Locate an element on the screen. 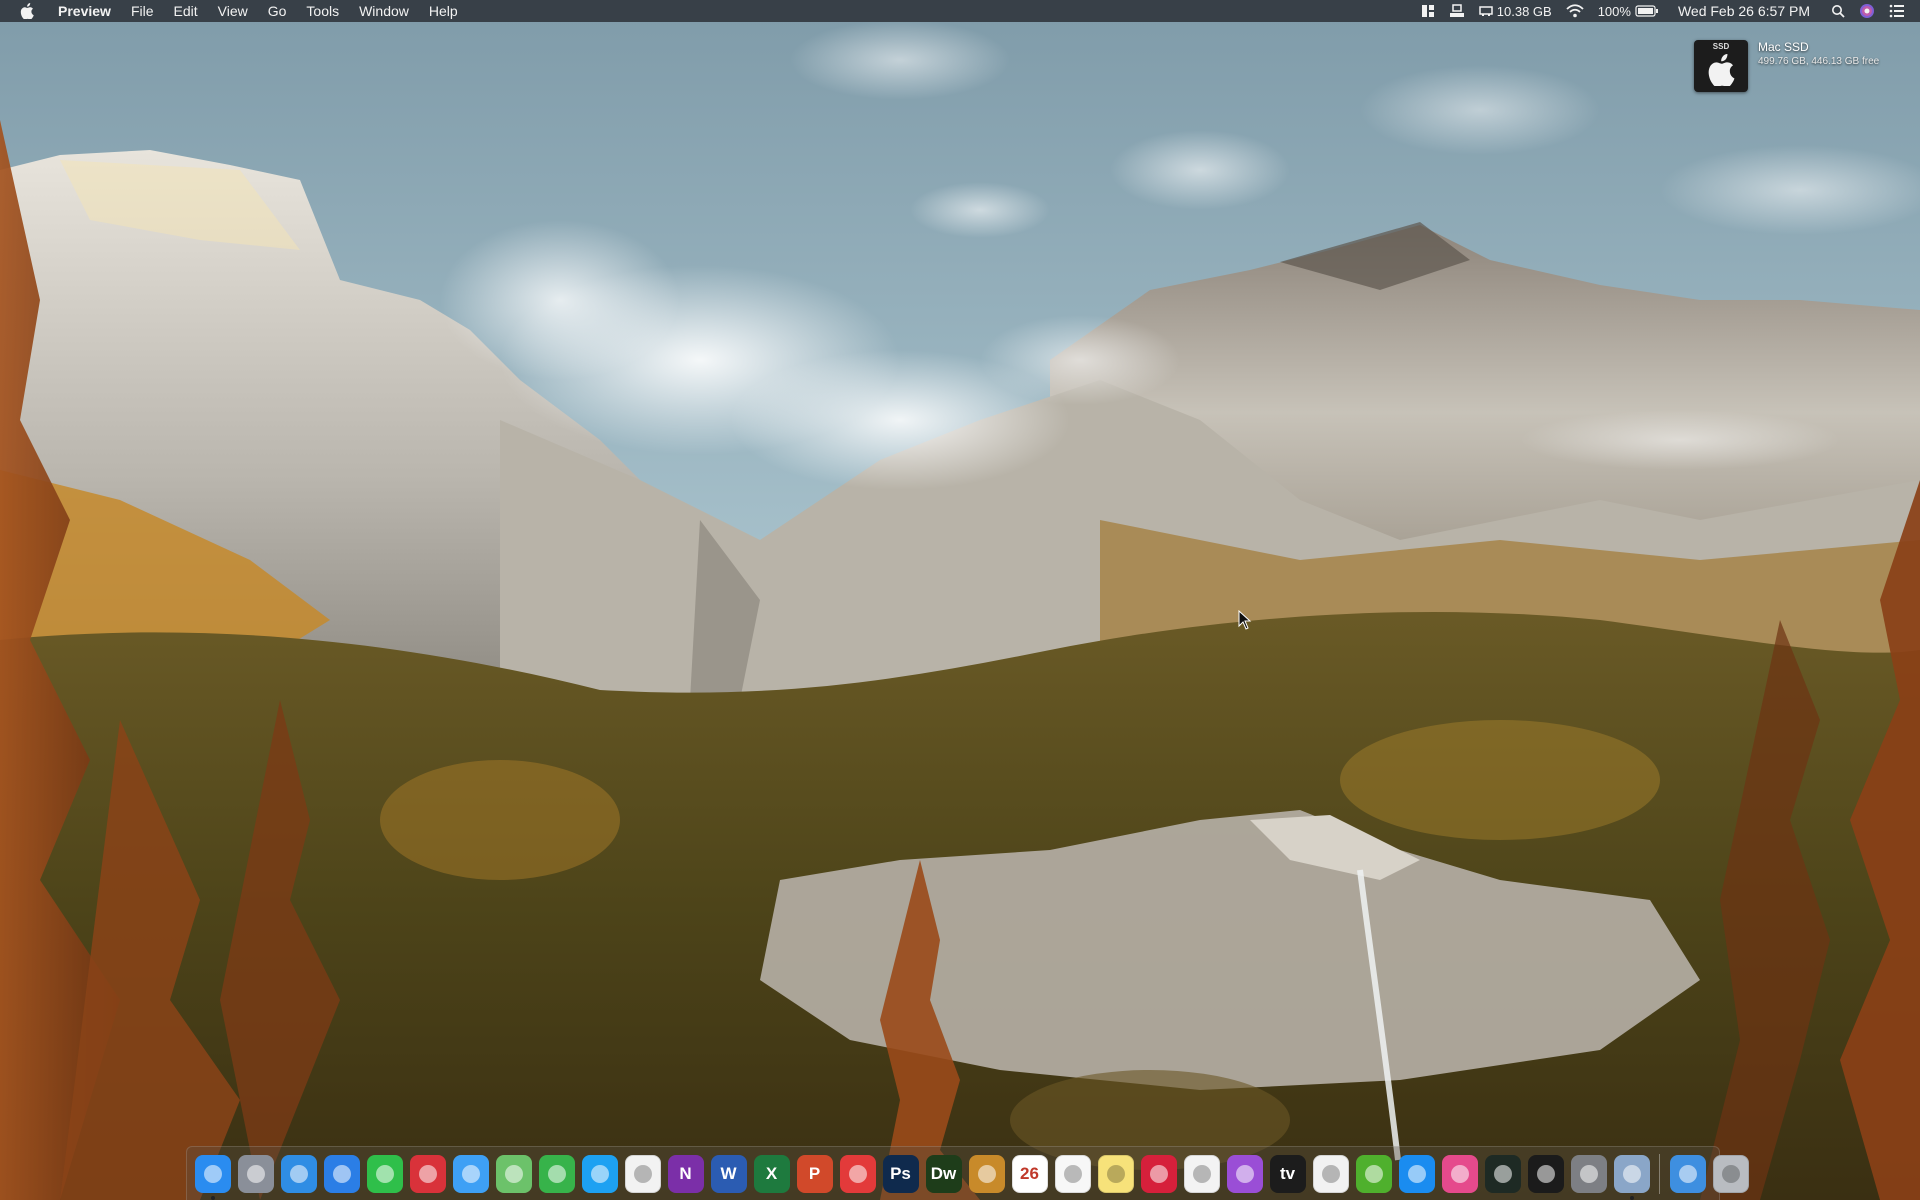 This screenshot has width=1920, height=1200. dock-photo-booth-symbol is located at coordinates (427, 1173).